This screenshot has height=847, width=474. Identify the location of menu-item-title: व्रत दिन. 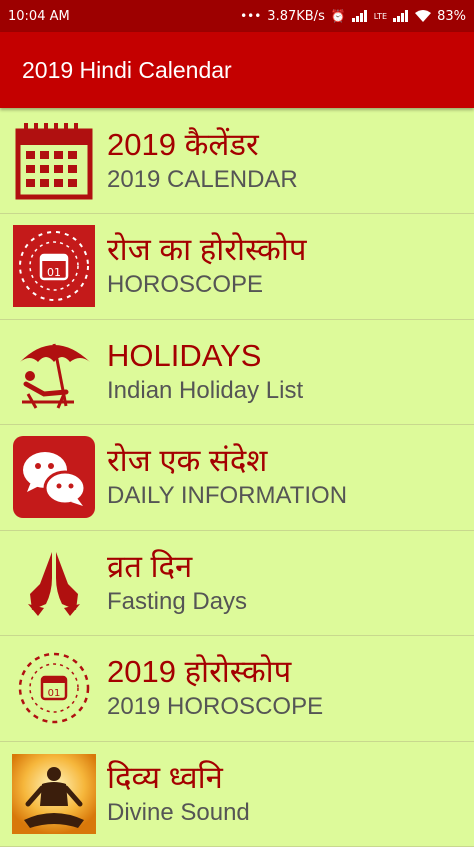
(177, 567).